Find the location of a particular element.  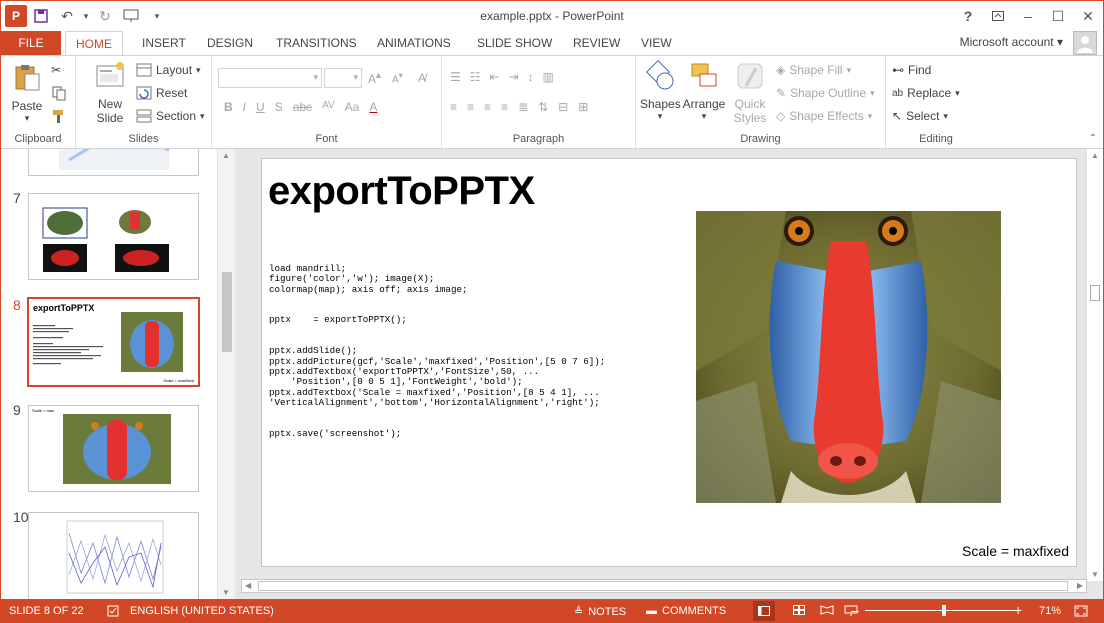

text-direction-icon: ⇅ is located at coordinates (543, 107).